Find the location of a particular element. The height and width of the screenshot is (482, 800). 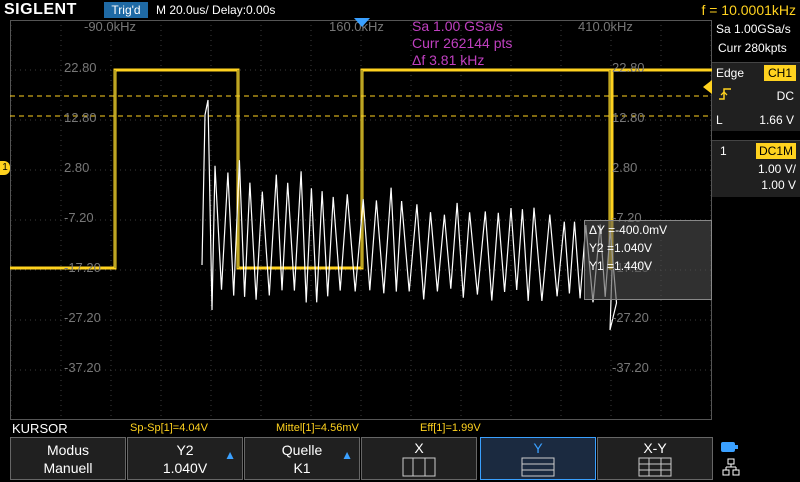

acq-memory-depth: Curr 280kpts is located at coordinates (752, 48).